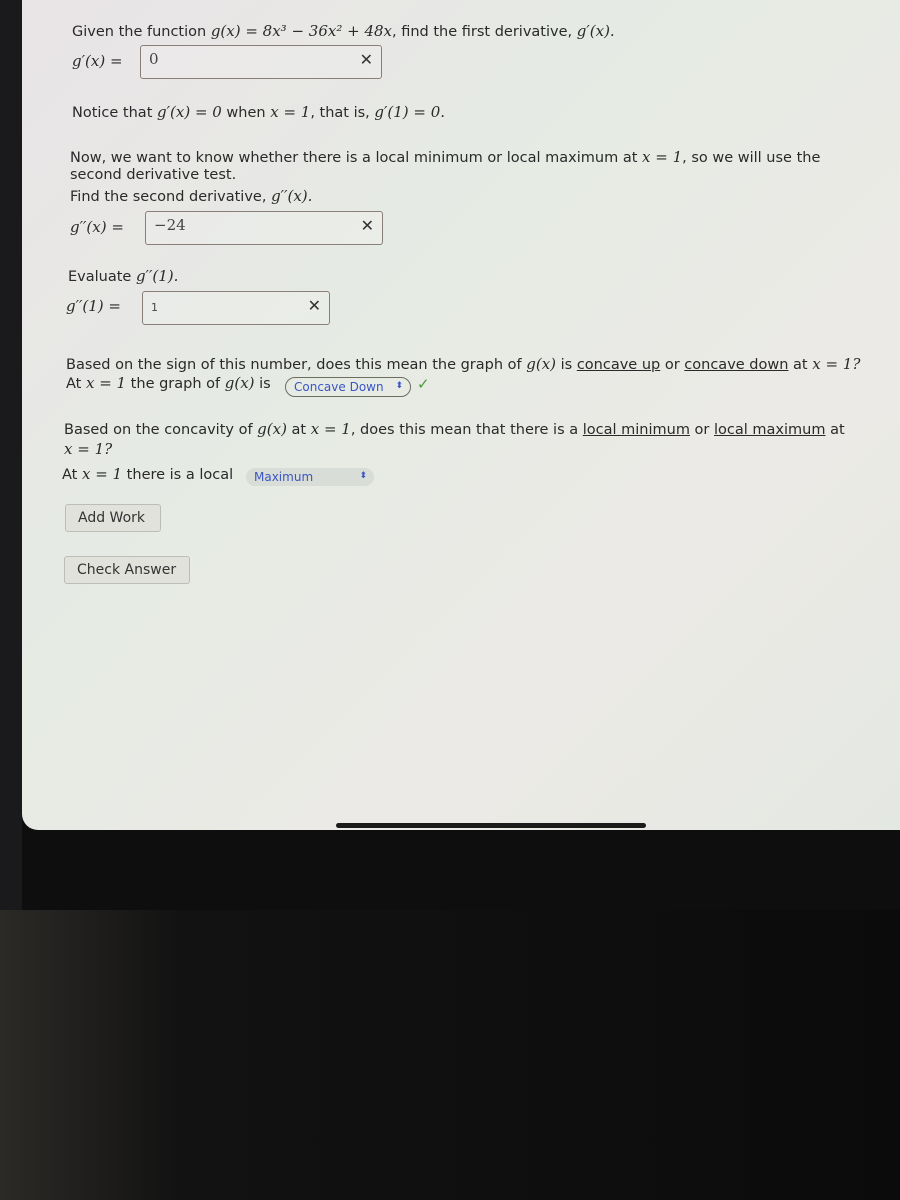 The image size is (900, 1200). Describe the element at coordinates (348, 387) in the screenshot. I see `concavity-select: Concave Down ⬍` at that location.